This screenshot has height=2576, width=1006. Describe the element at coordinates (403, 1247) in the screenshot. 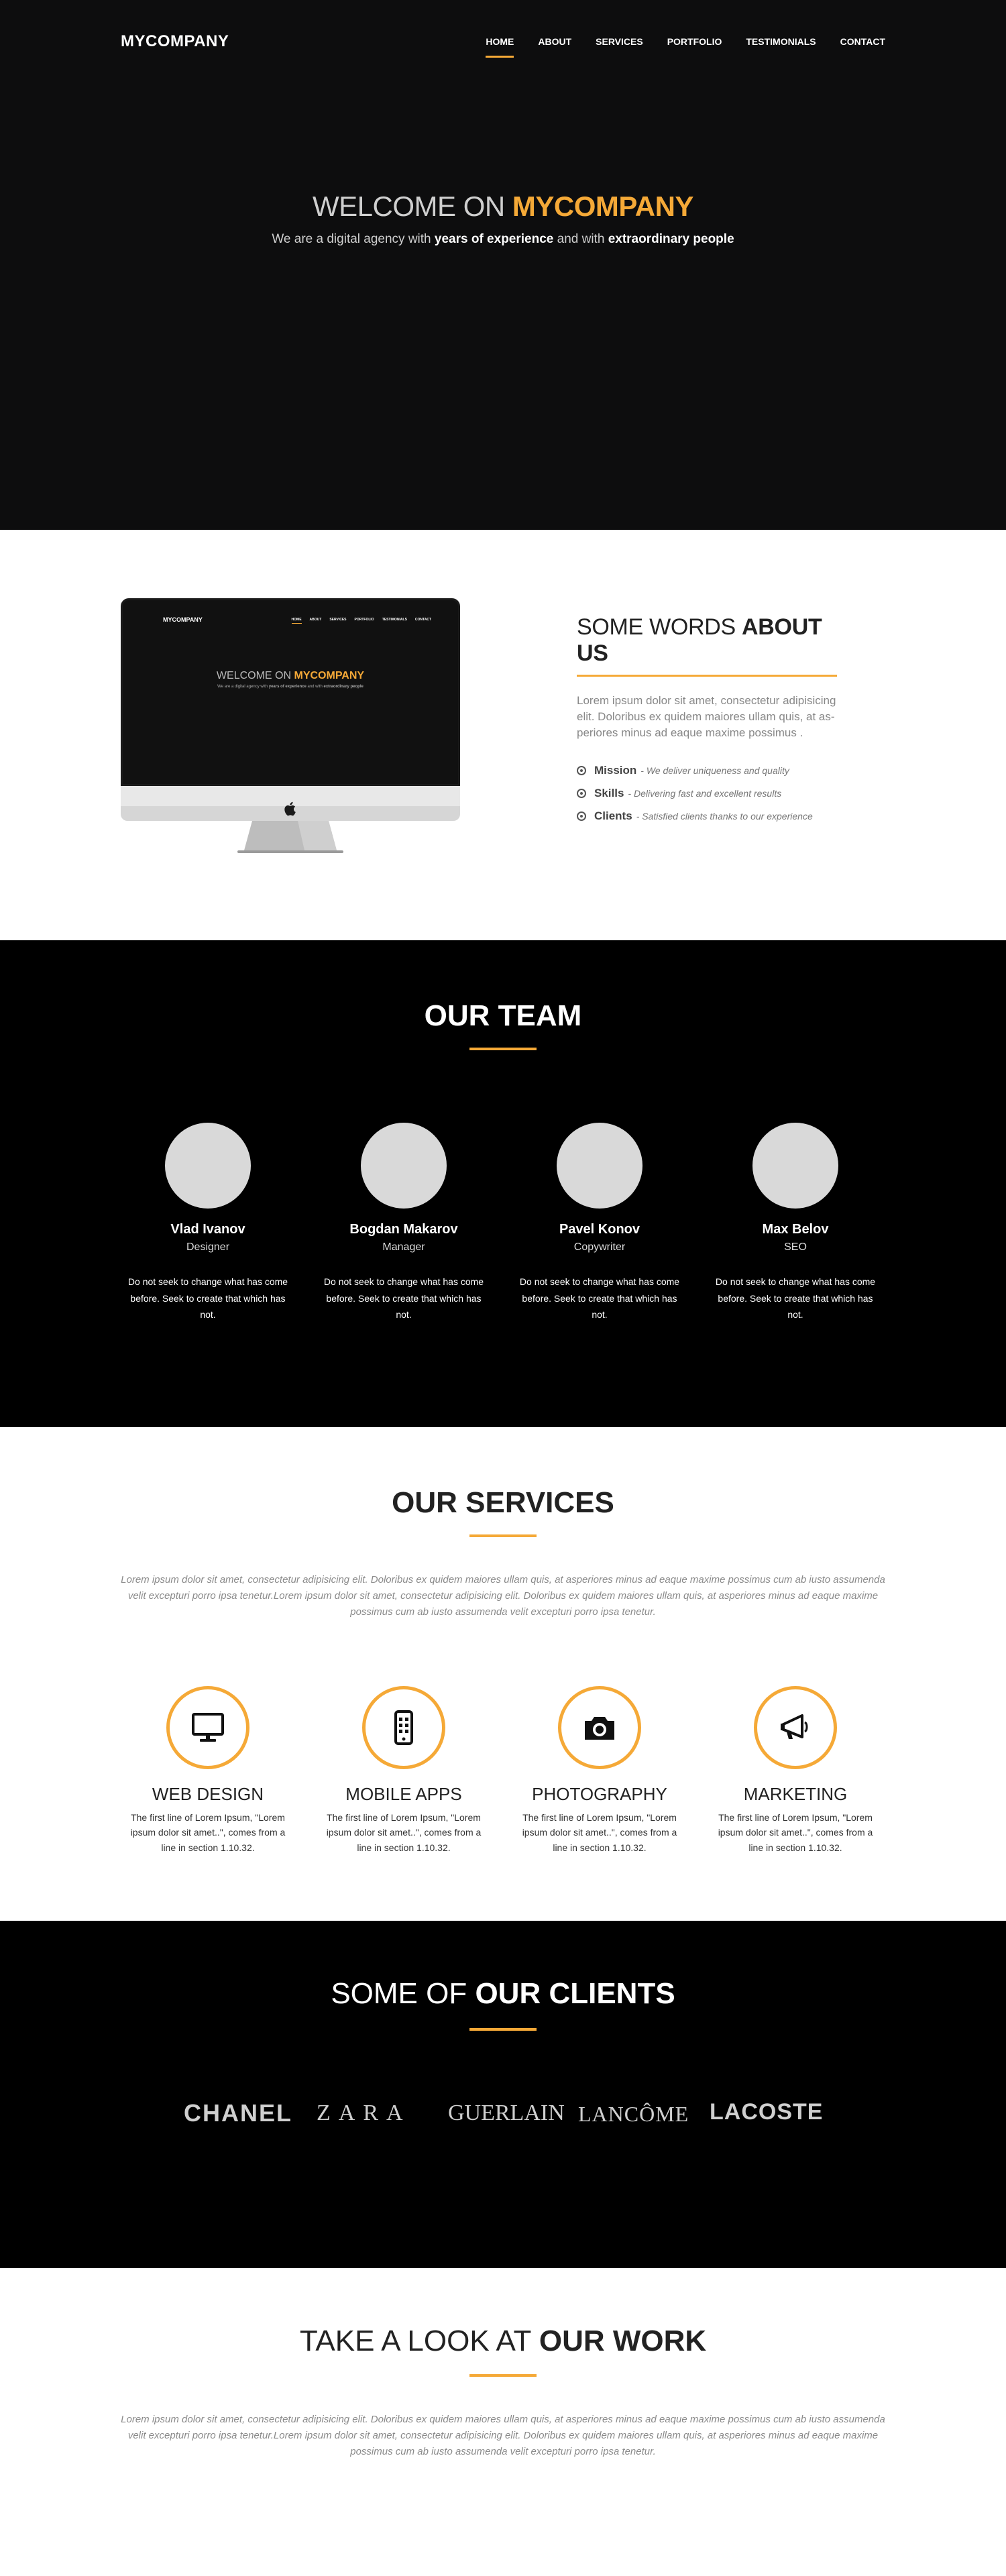

I see `member-role: Manager` at that location.